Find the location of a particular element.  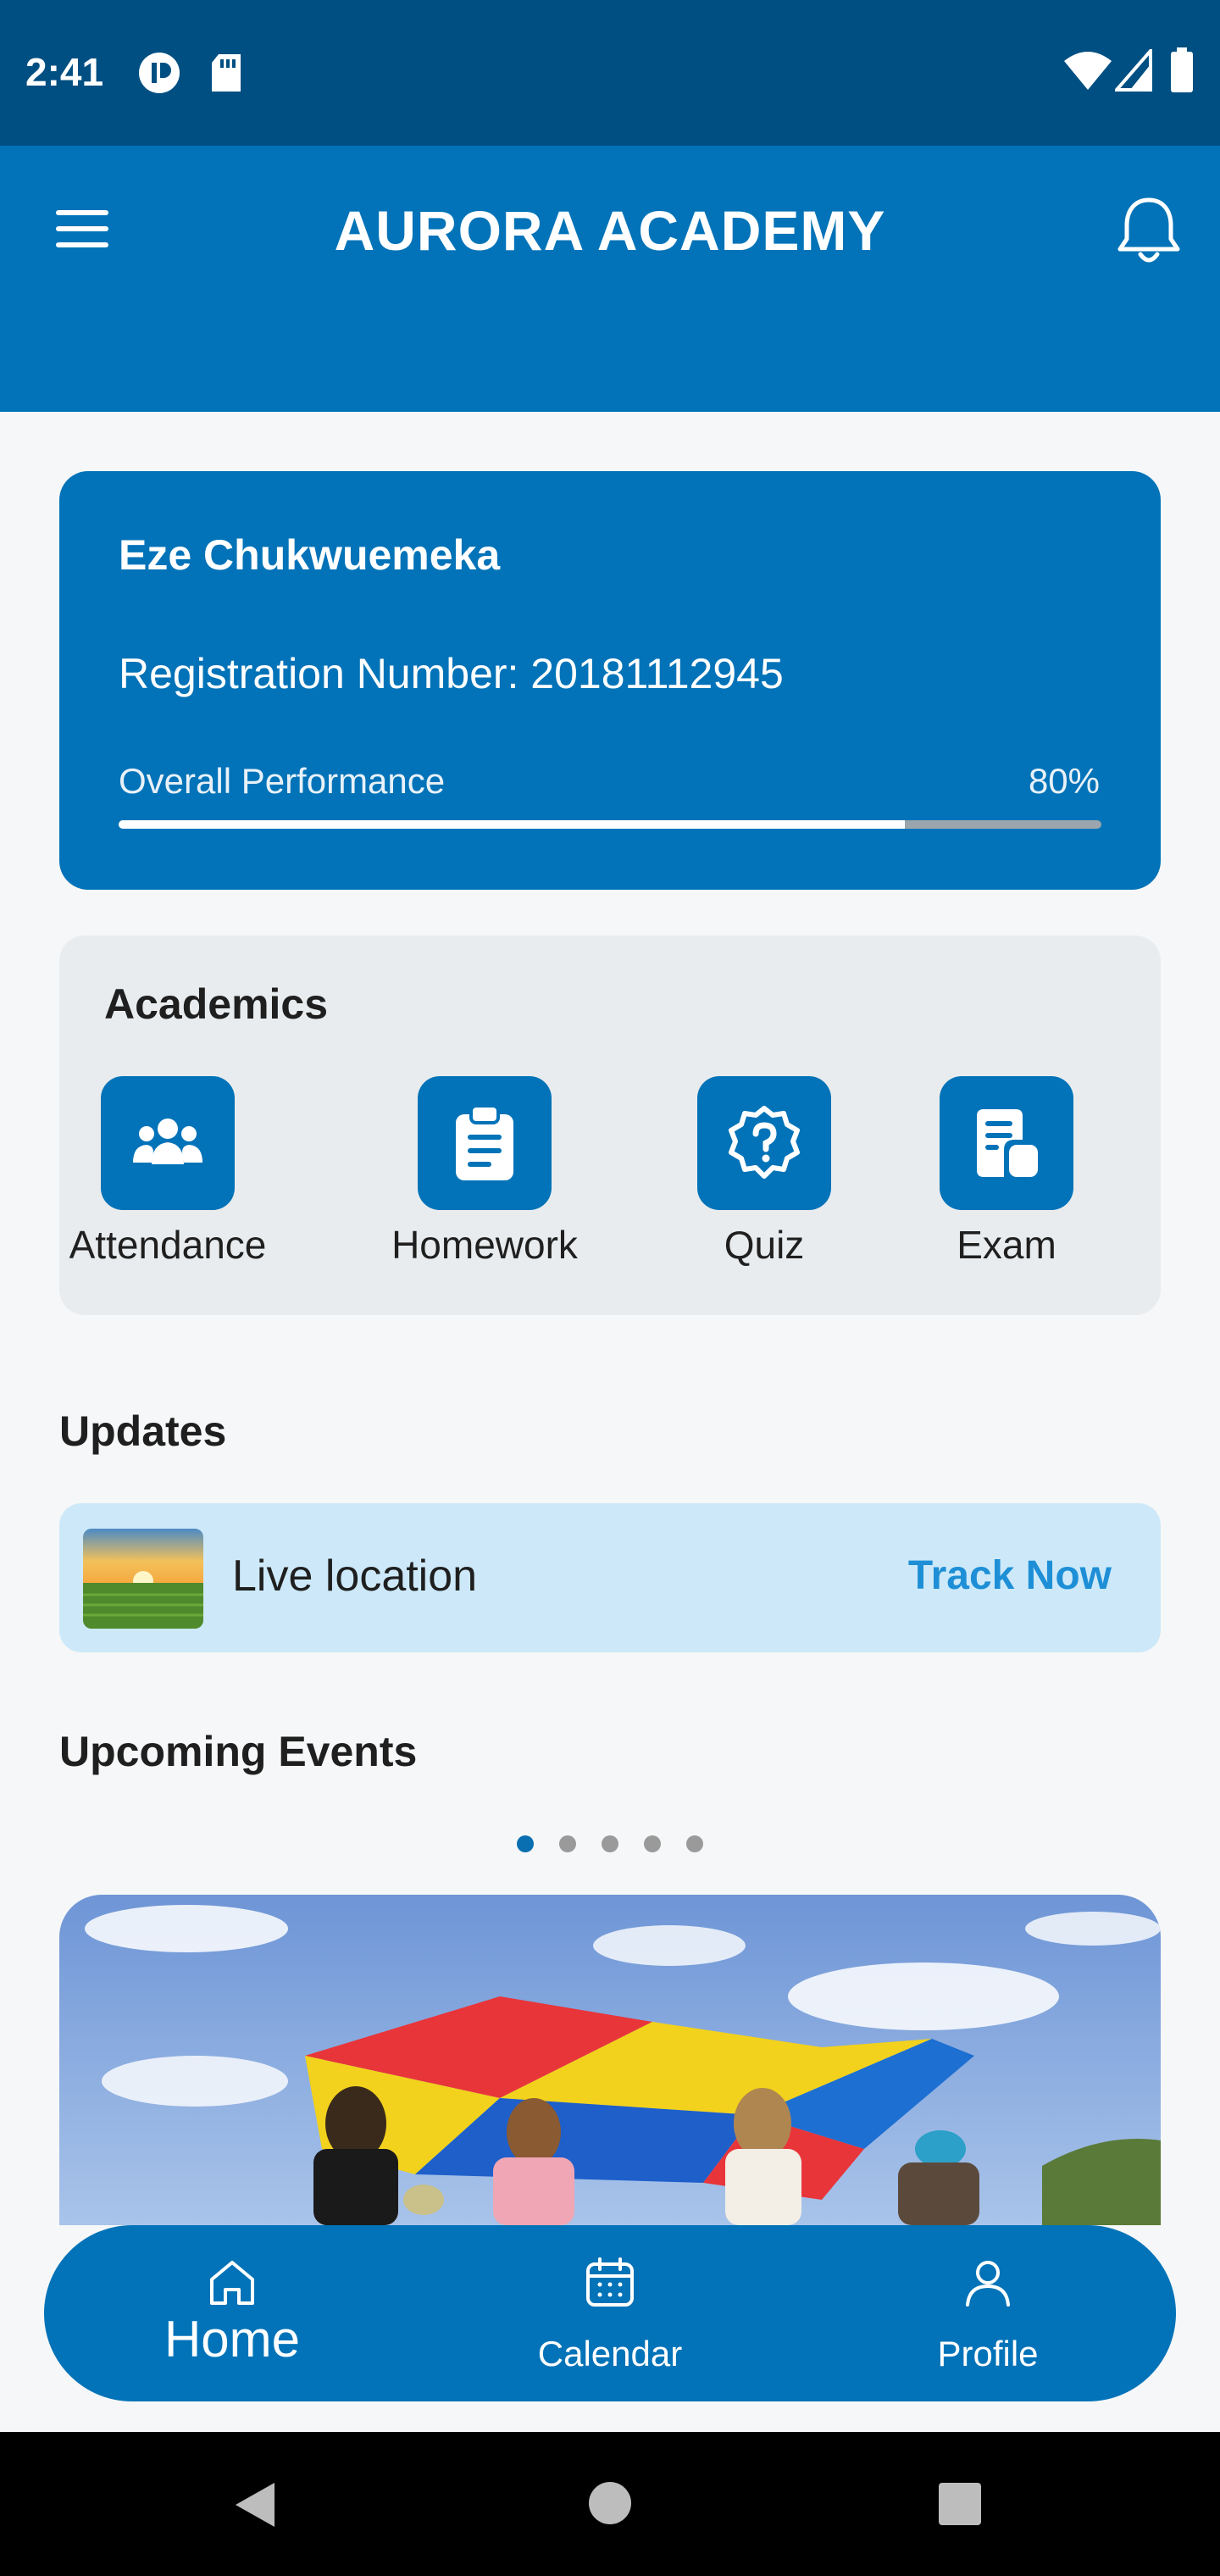

bottom-nav: Home Calendar Profile is located at coordinates (610, 2313).